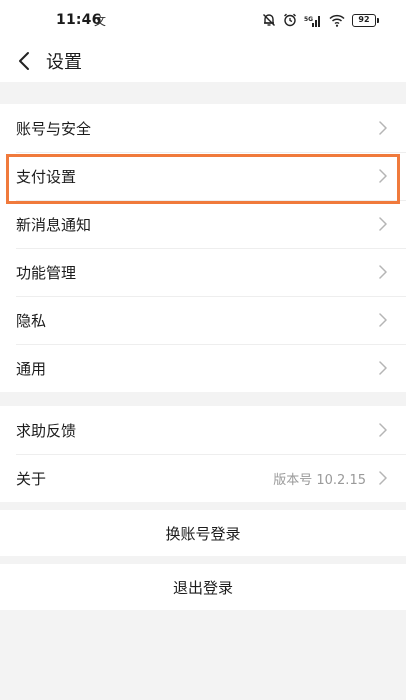  I want to click on battery-level: 92, so click(364, 19).